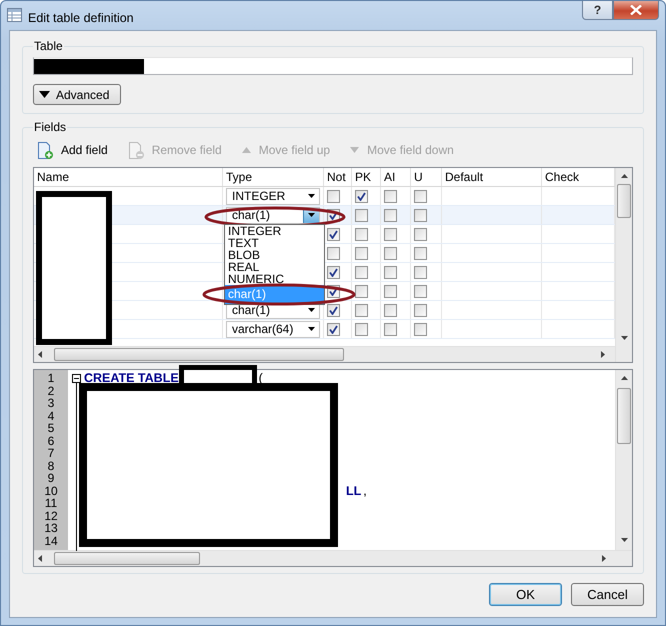 Image resolution: width=666 pixels, height=626 pixels. Describe the element at coordinates (48, 46) in the screenshot. I see `group-title: Table` at that location.